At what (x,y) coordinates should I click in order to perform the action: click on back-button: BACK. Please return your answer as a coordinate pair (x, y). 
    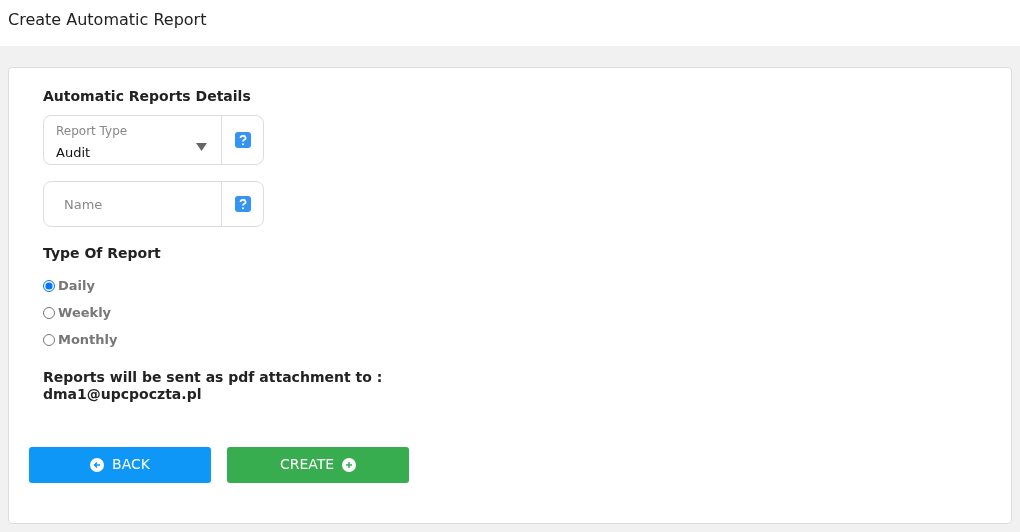
    Looking at the image, I should click on (120, 464).